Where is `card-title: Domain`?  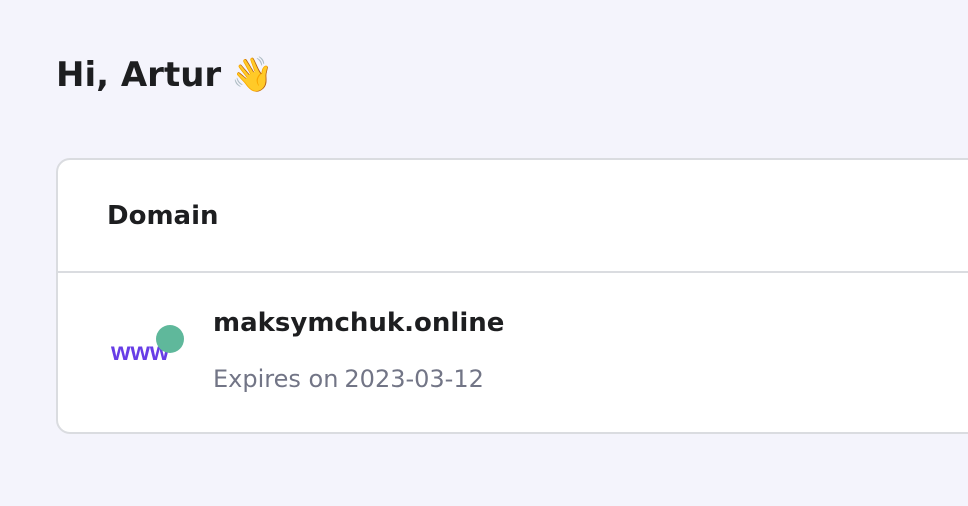
card-title: Domain is located at coordinates (163, 215).